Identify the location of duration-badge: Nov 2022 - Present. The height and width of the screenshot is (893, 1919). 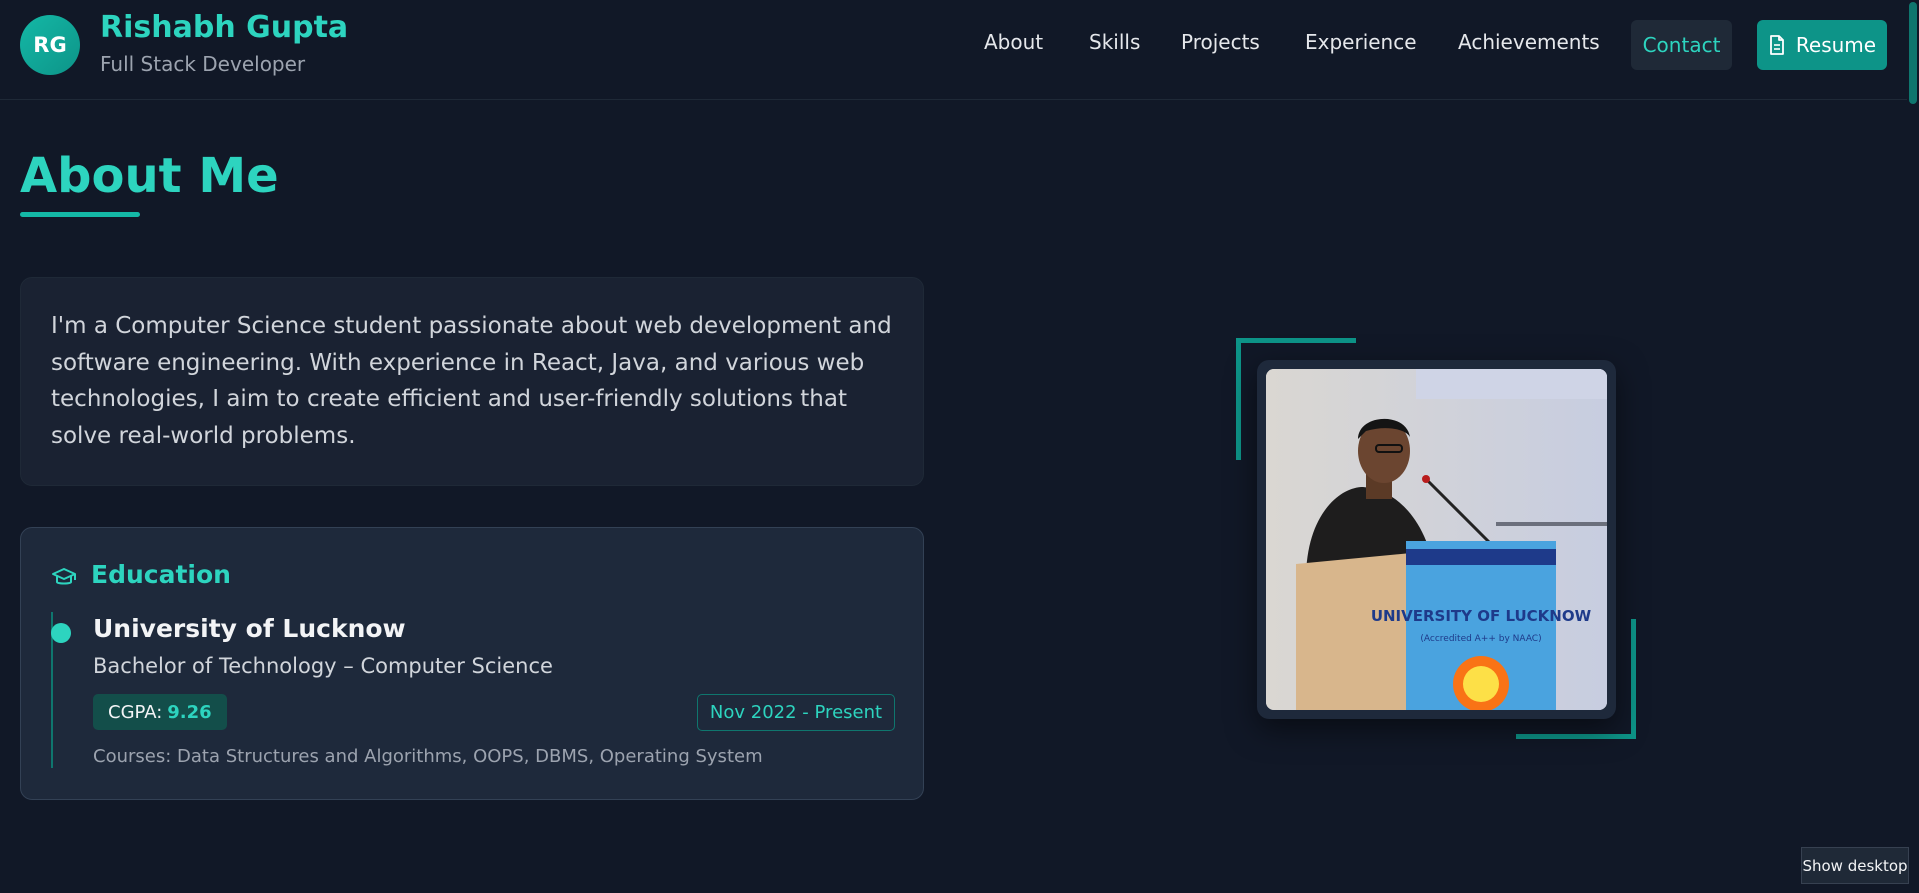
(796, 712).